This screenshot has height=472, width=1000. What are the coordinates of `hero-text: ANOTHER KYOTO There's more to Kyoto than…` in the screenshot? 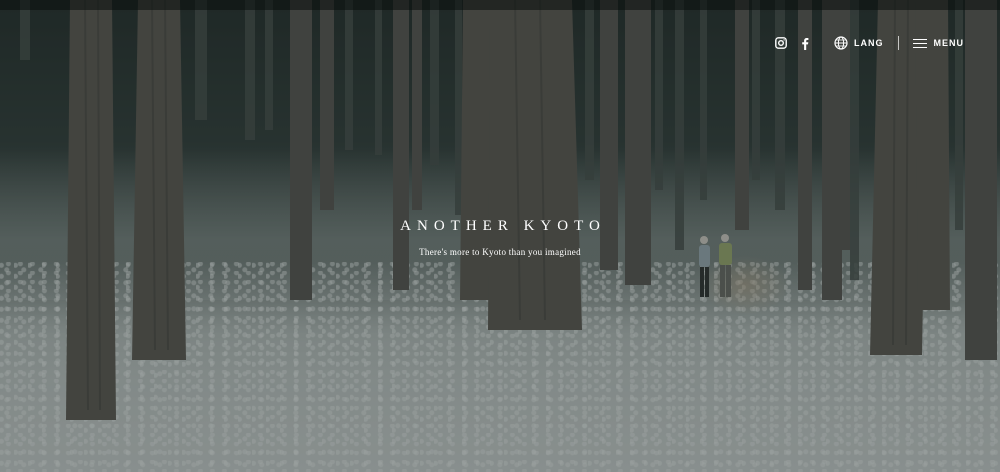 It's located at (500, 237).